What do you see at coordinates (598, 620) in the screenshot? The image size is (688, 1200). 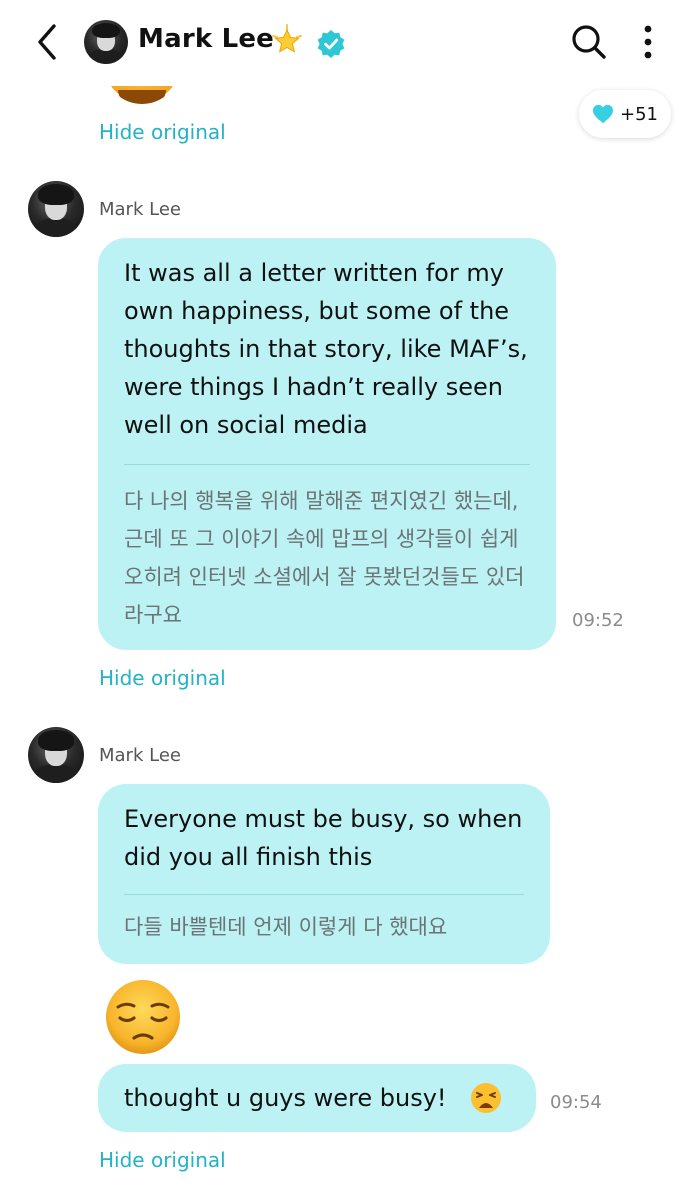 I see `message-timestamp: 09:52` at bounding box center [598, 620].